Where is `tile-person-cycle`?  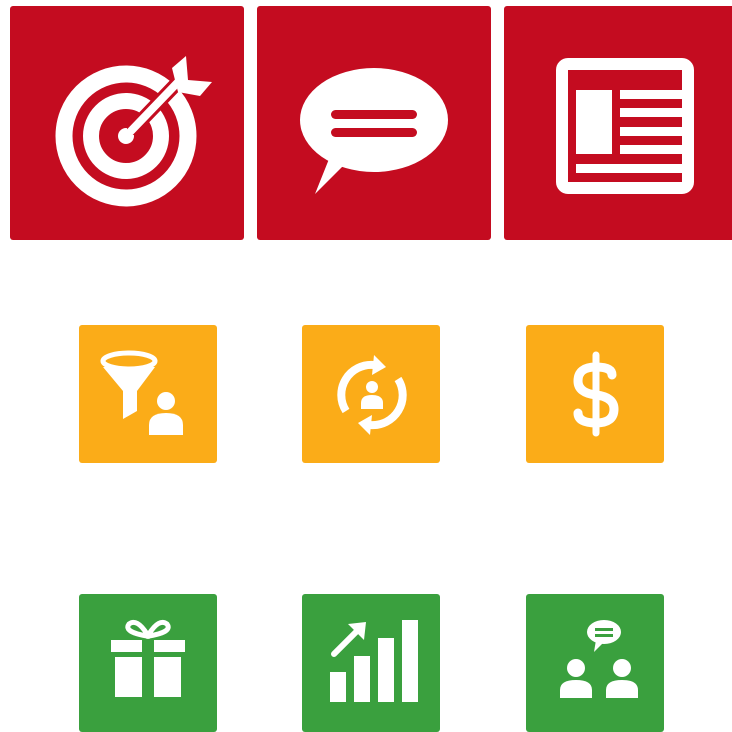
tile-person-cycle is located at coordinates (371, 394).